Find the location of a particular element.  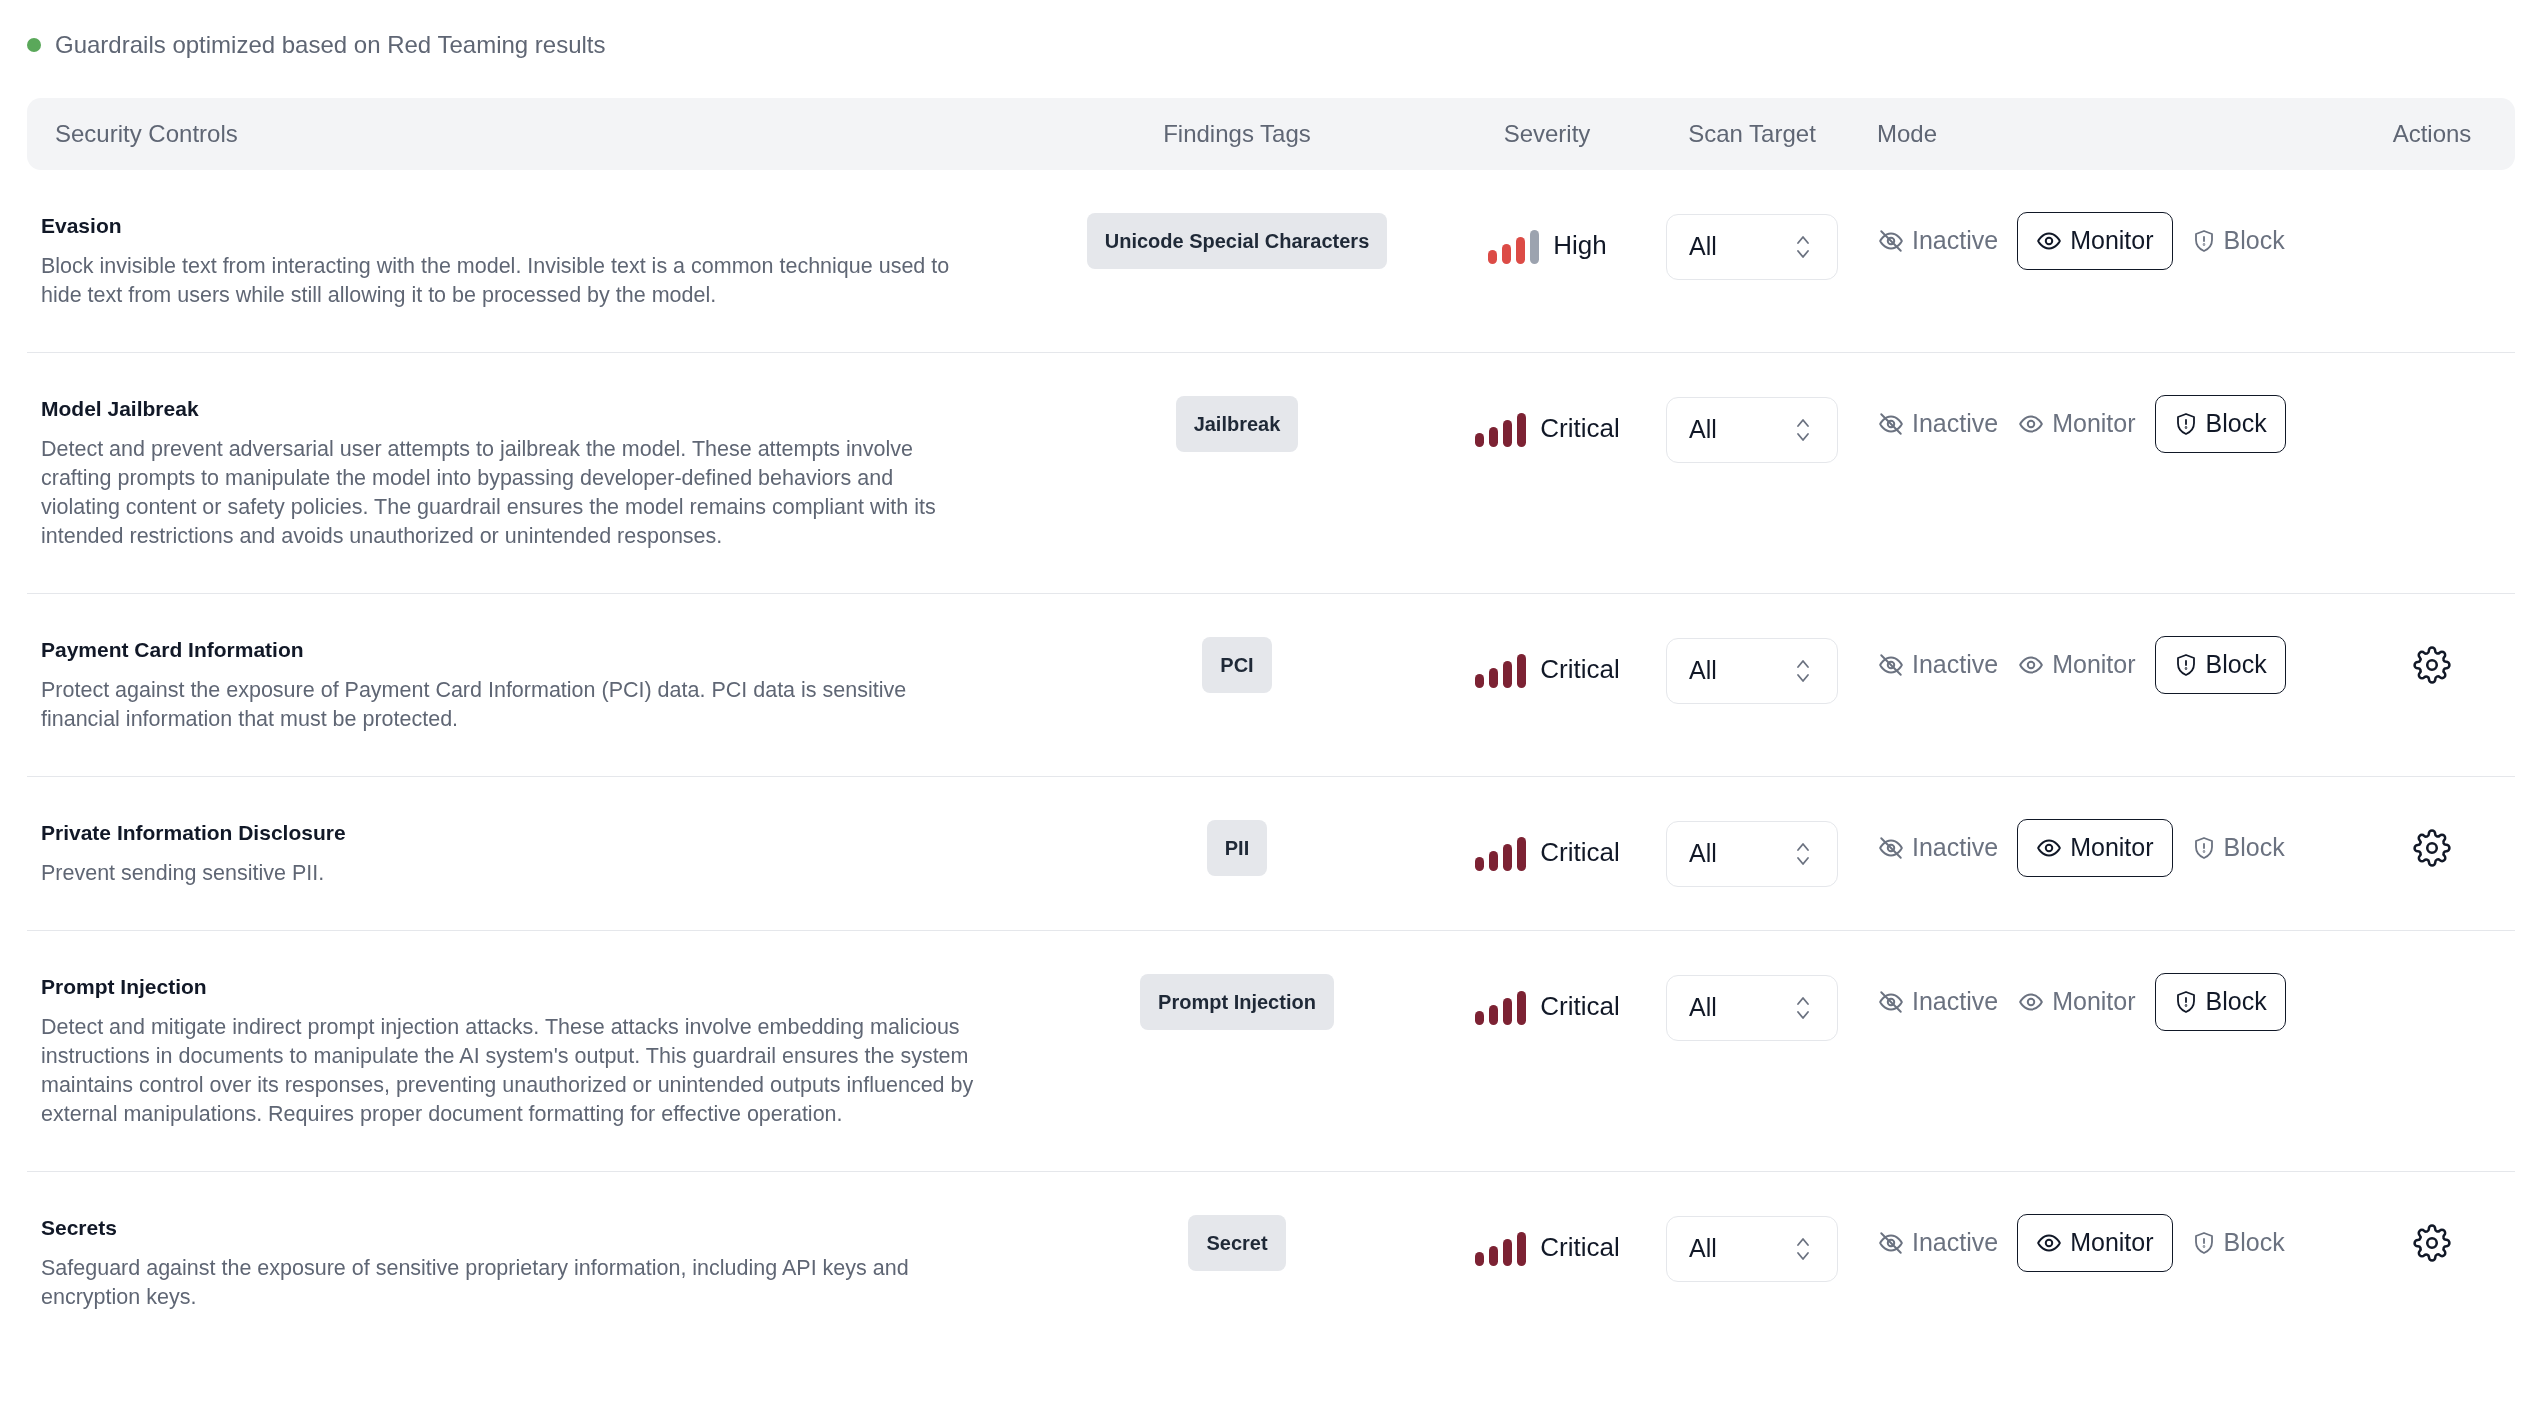

control-description: Prevent sending sensitive PII. is located at coordinates (183, 873).